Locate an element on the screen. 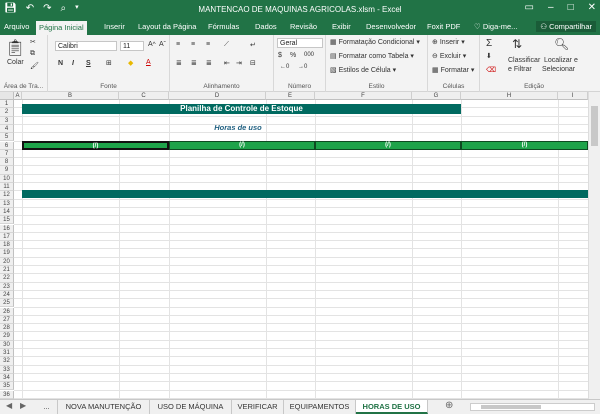  row-header: 11 is located at coordinates (7, 187).